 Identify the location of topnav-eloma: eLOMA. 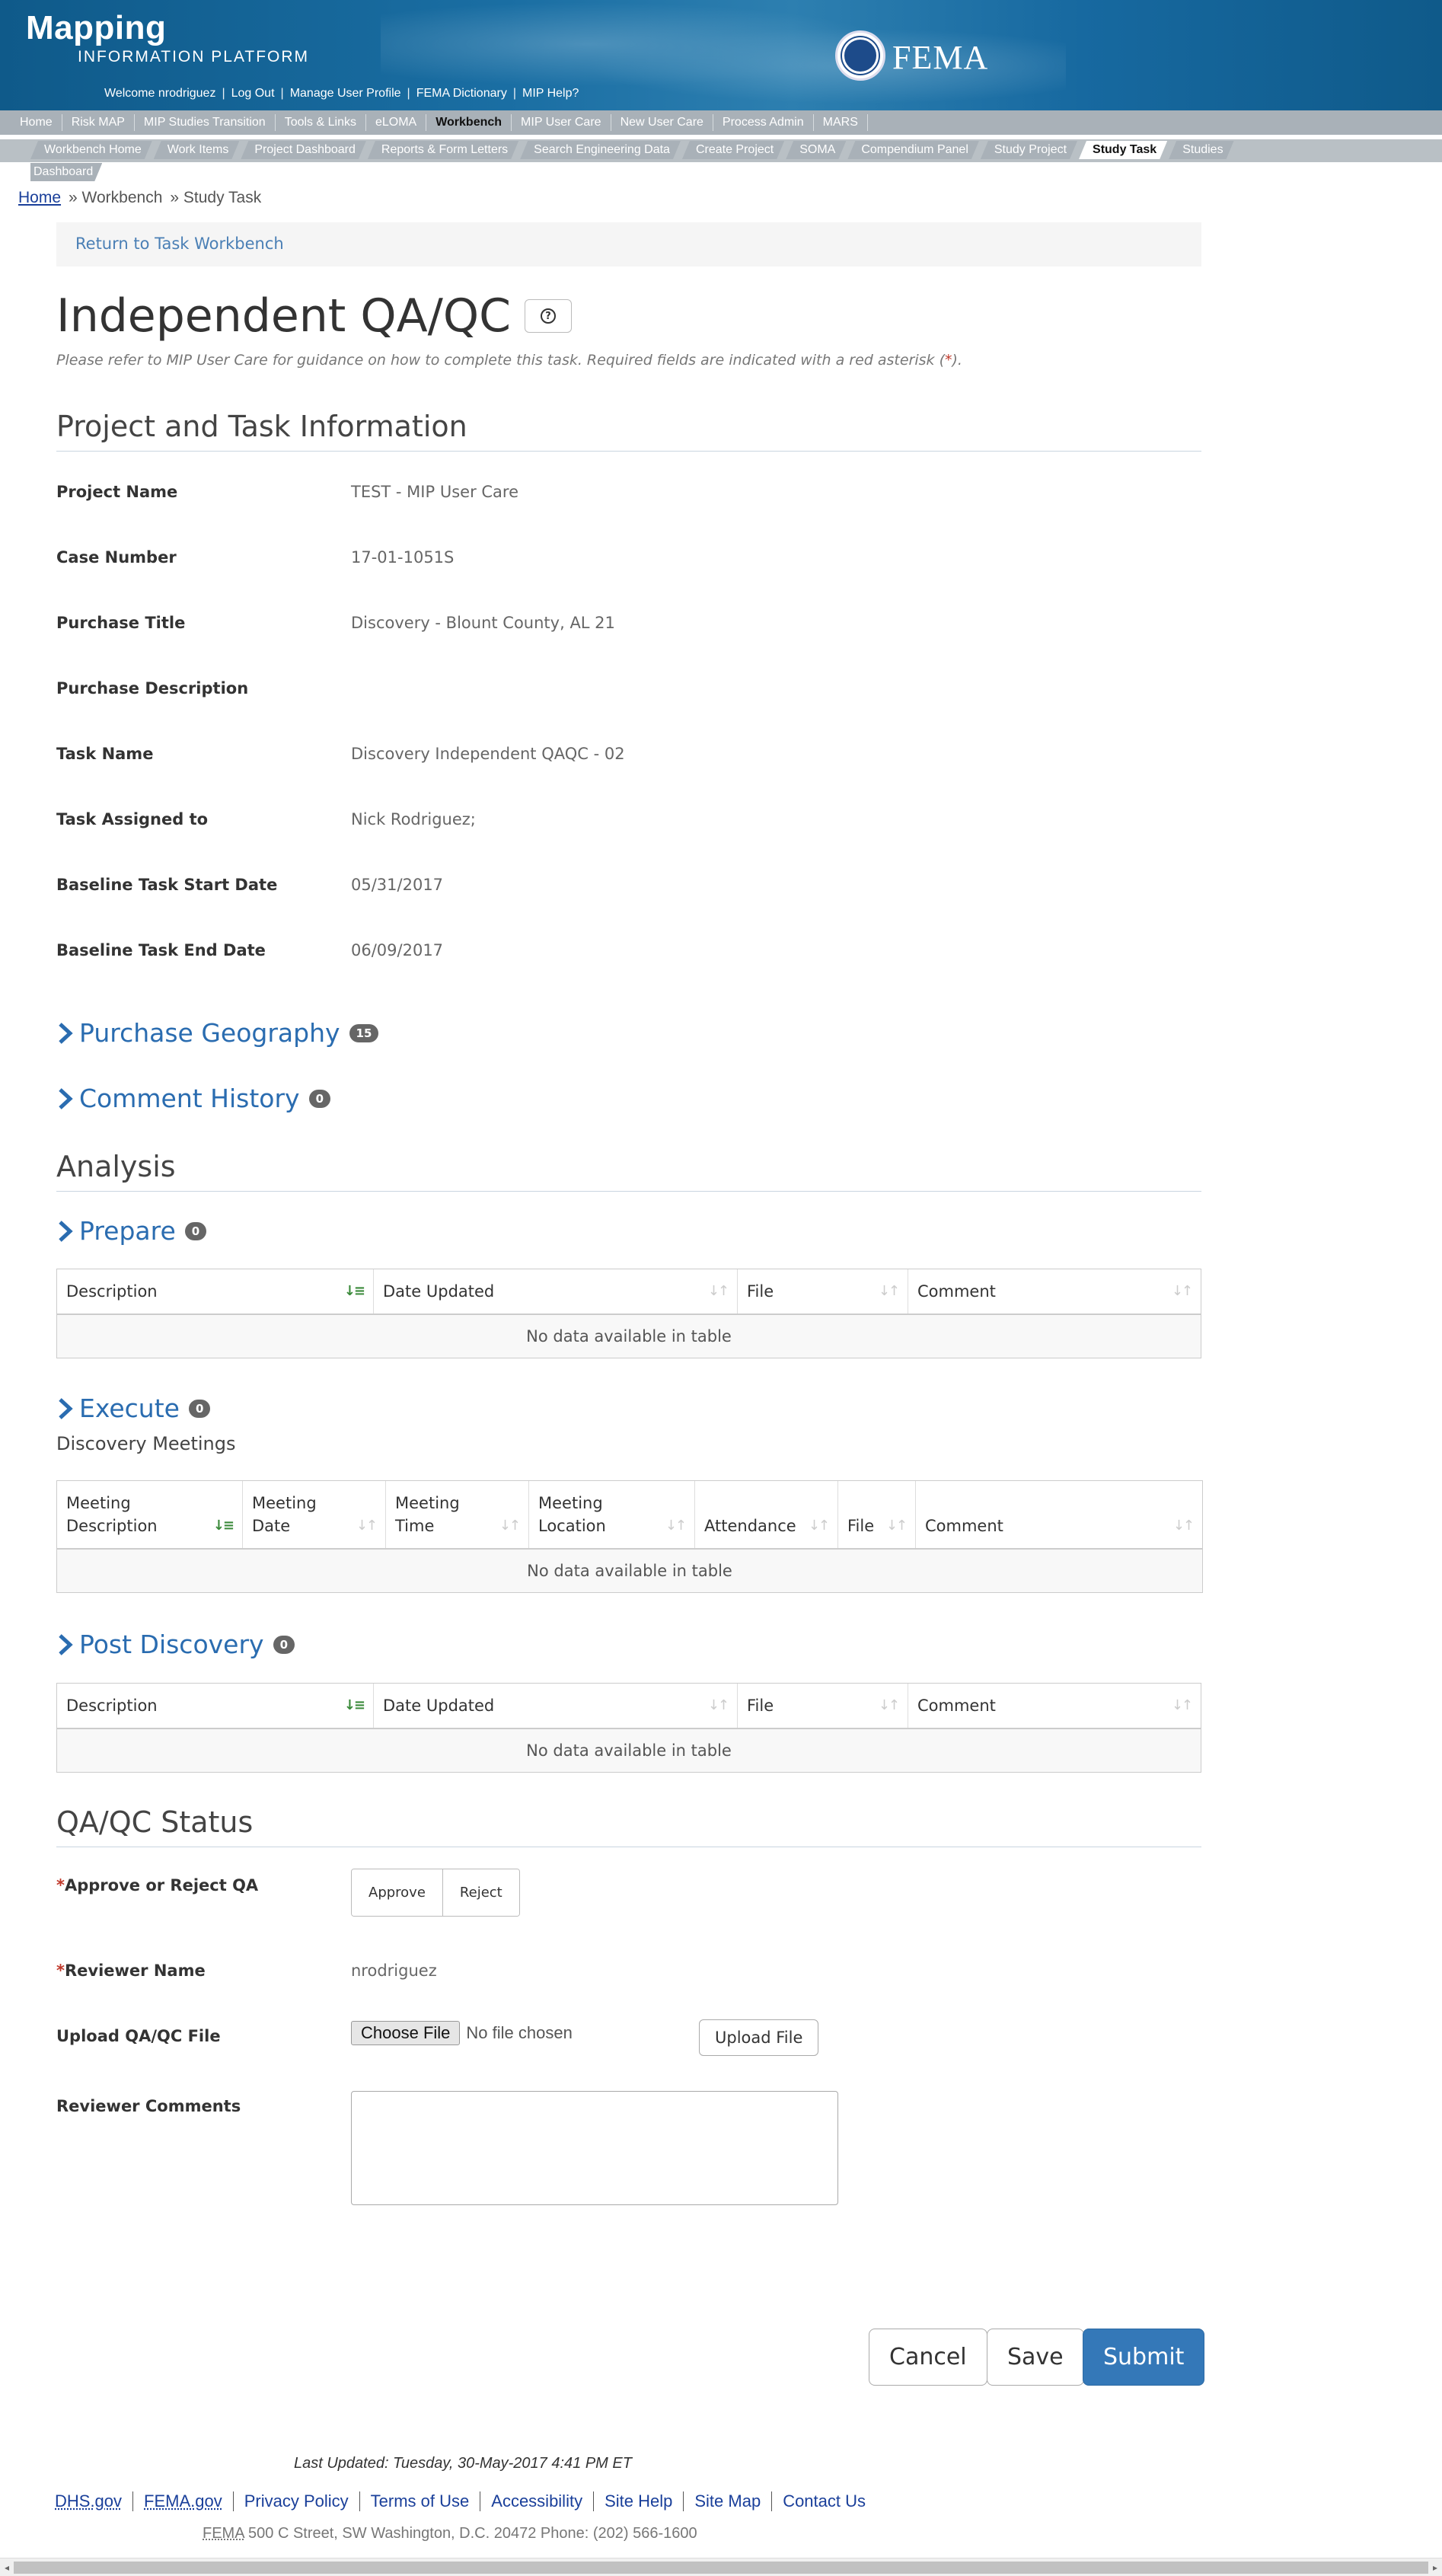
(396, 122).